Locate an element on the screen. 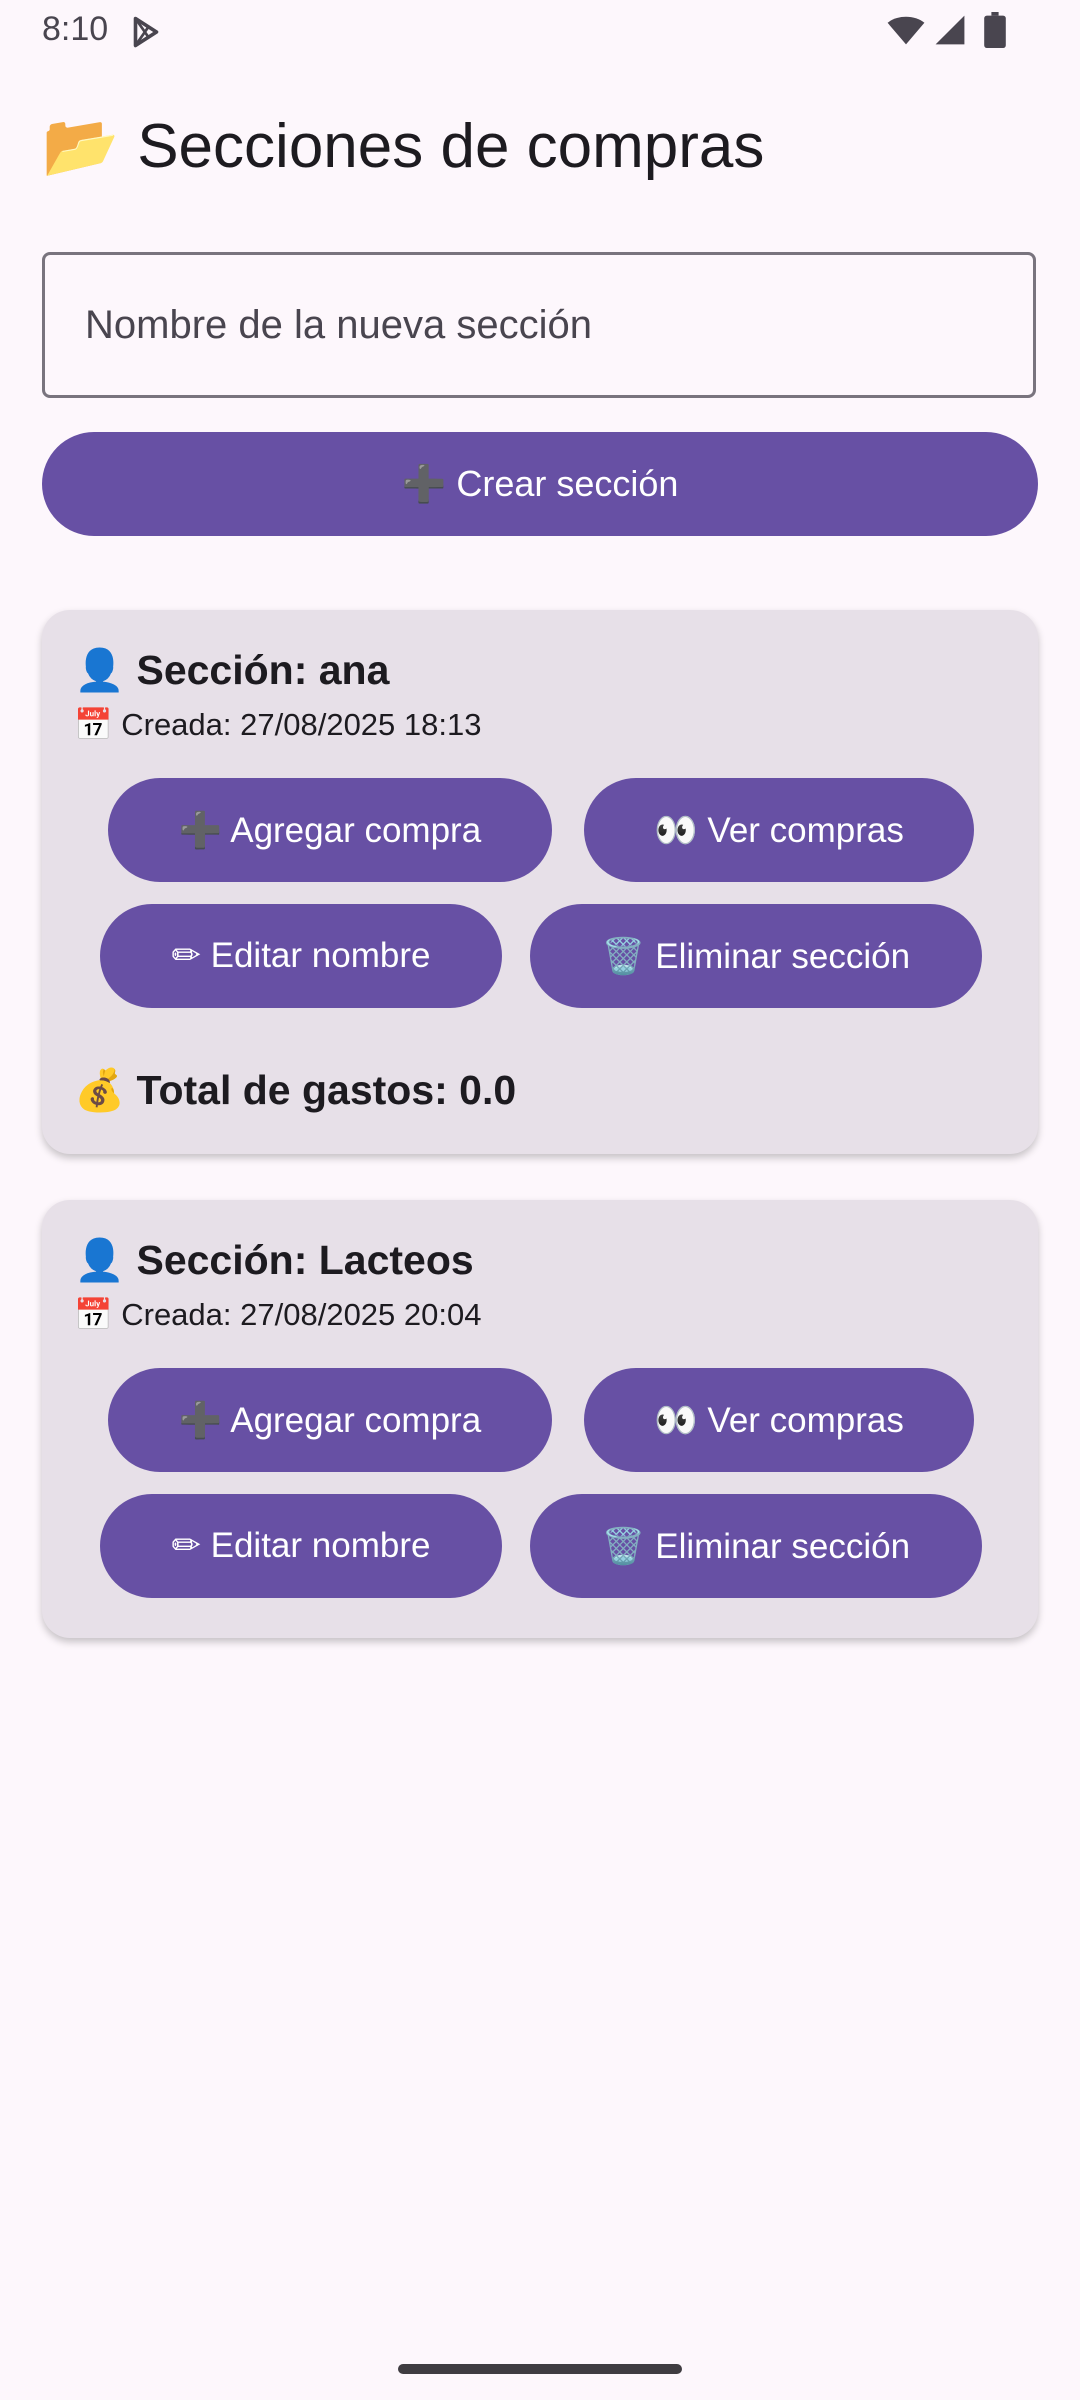  section-created: 📅 Creada: 27/08/2025 18:13 is located at coordinates (277, 724).